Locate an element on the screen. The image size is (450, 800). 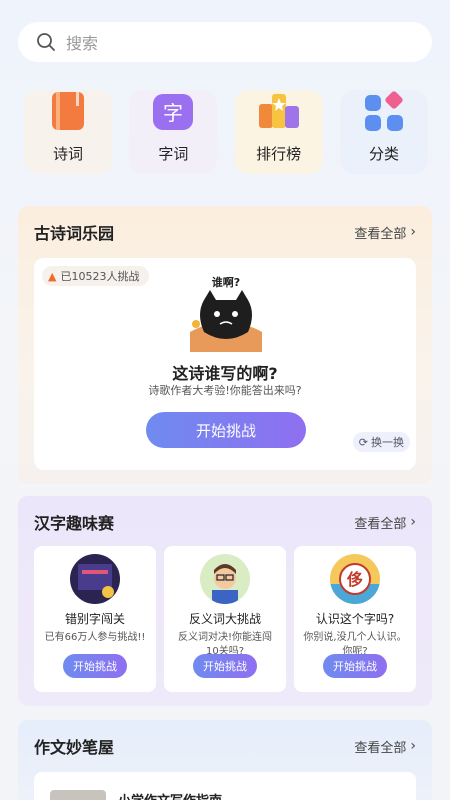
section-title: 古诗词乐园 is located at coordinates (74, 233).